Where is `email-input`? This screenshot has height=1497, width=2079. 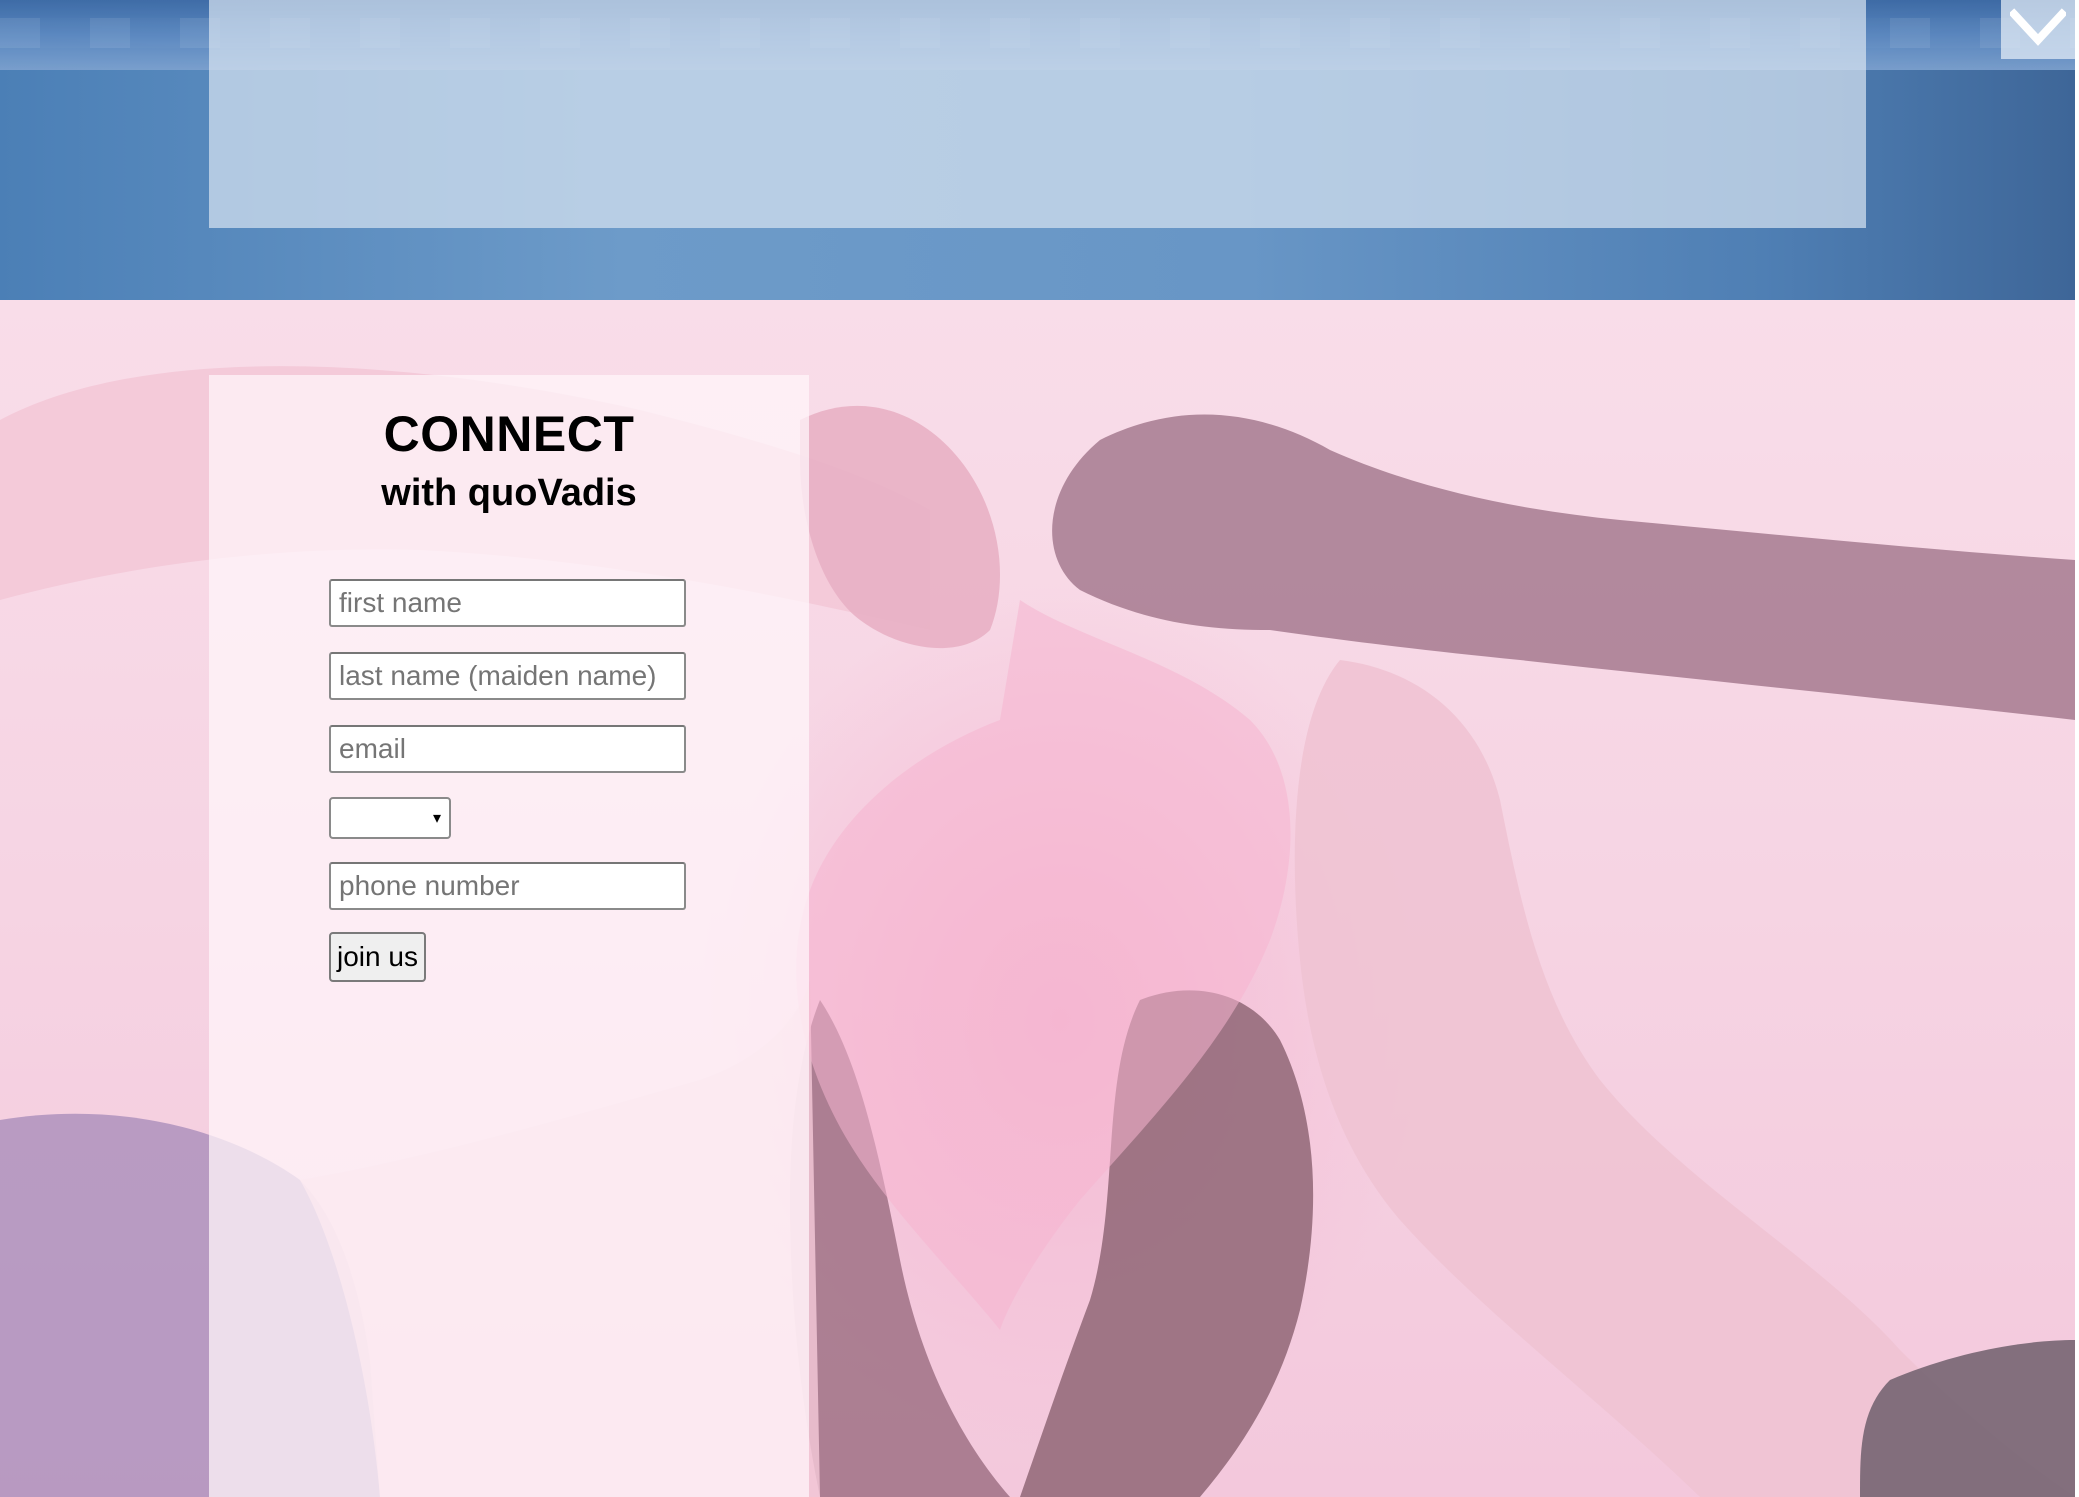 email-input is located at coordinates (507, 749).